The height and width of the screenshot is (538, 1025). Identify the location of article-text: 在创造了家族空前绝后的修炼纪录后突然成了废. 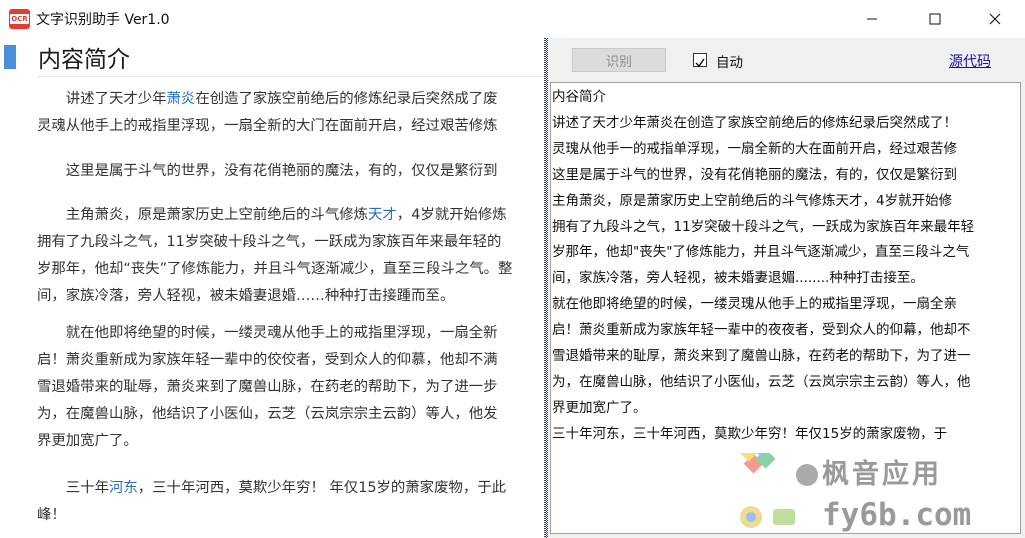
(346, 99).